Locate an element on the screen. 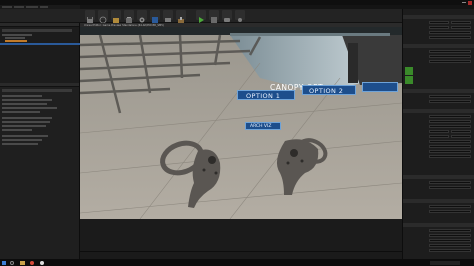 This screenshot has height=266, width=474. menu-help is located at coordinates (44, 7).